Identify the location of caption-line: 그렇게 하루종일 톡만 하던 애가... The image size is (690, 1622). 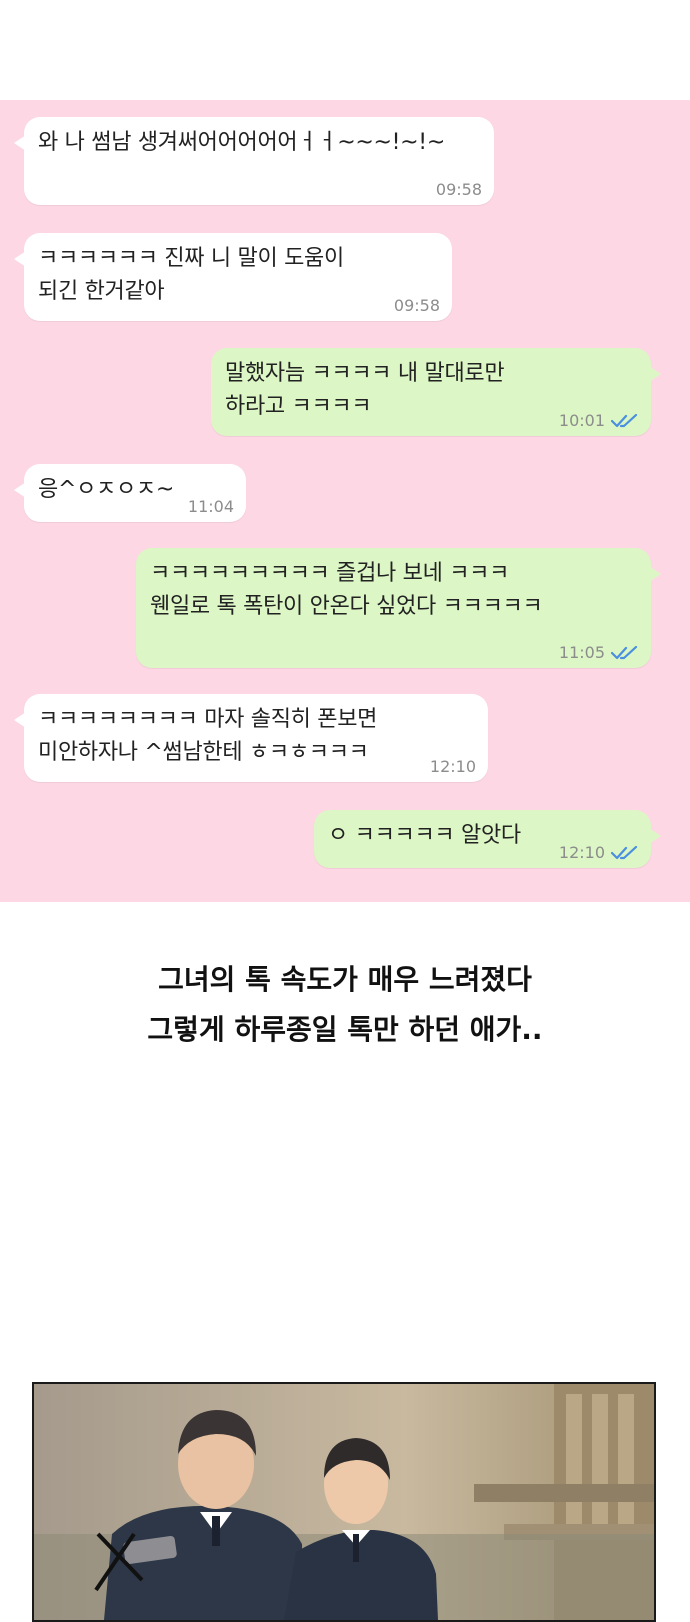
(345, 1029).